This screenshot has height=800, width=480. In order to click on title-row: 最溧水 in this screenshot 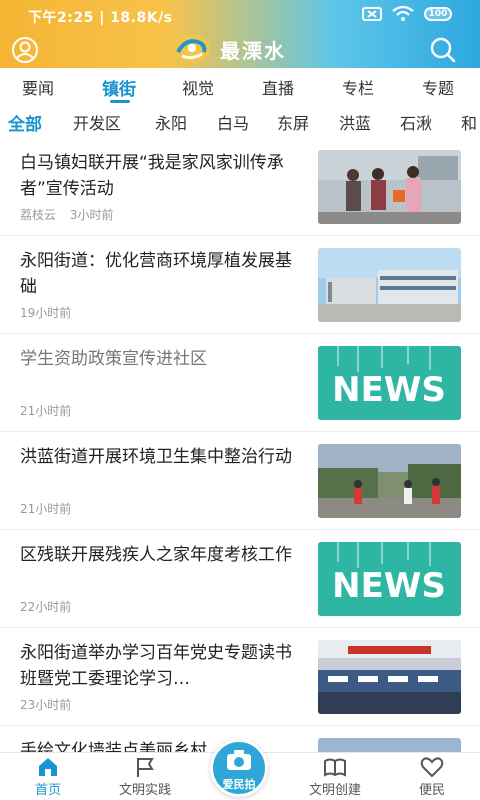, I will do `click(240, 49)`.